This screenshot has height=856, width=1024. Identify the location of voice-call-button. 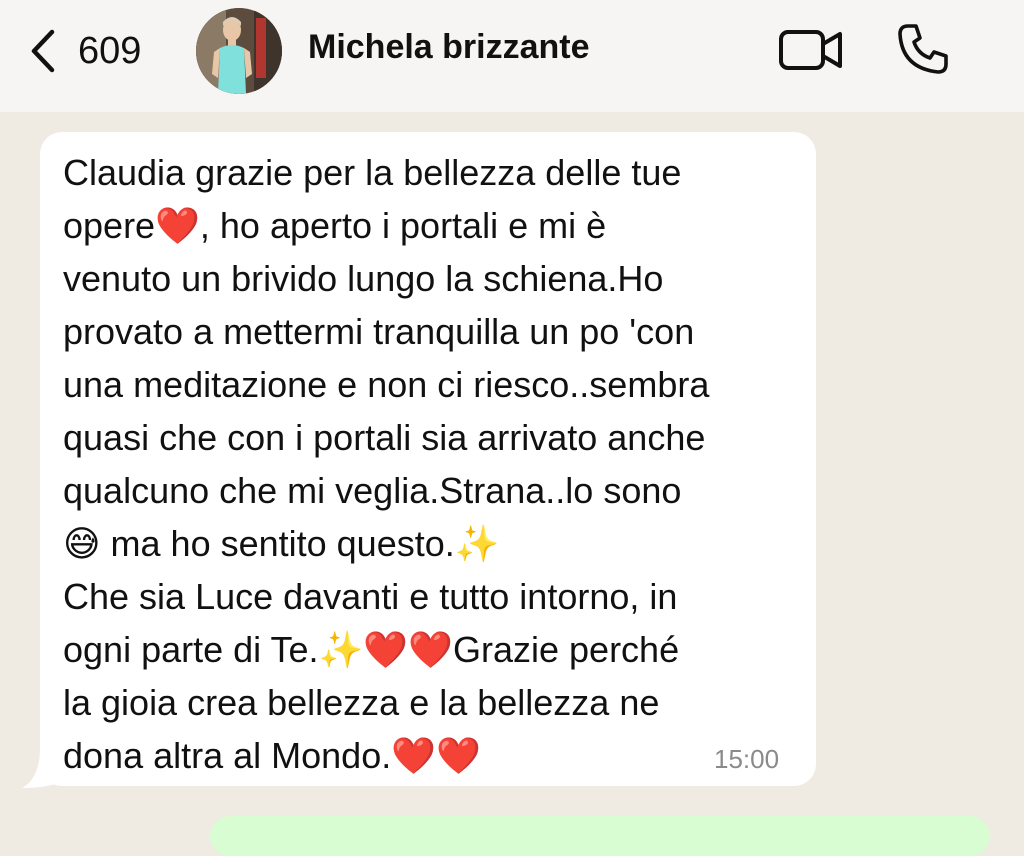
(923, 49).